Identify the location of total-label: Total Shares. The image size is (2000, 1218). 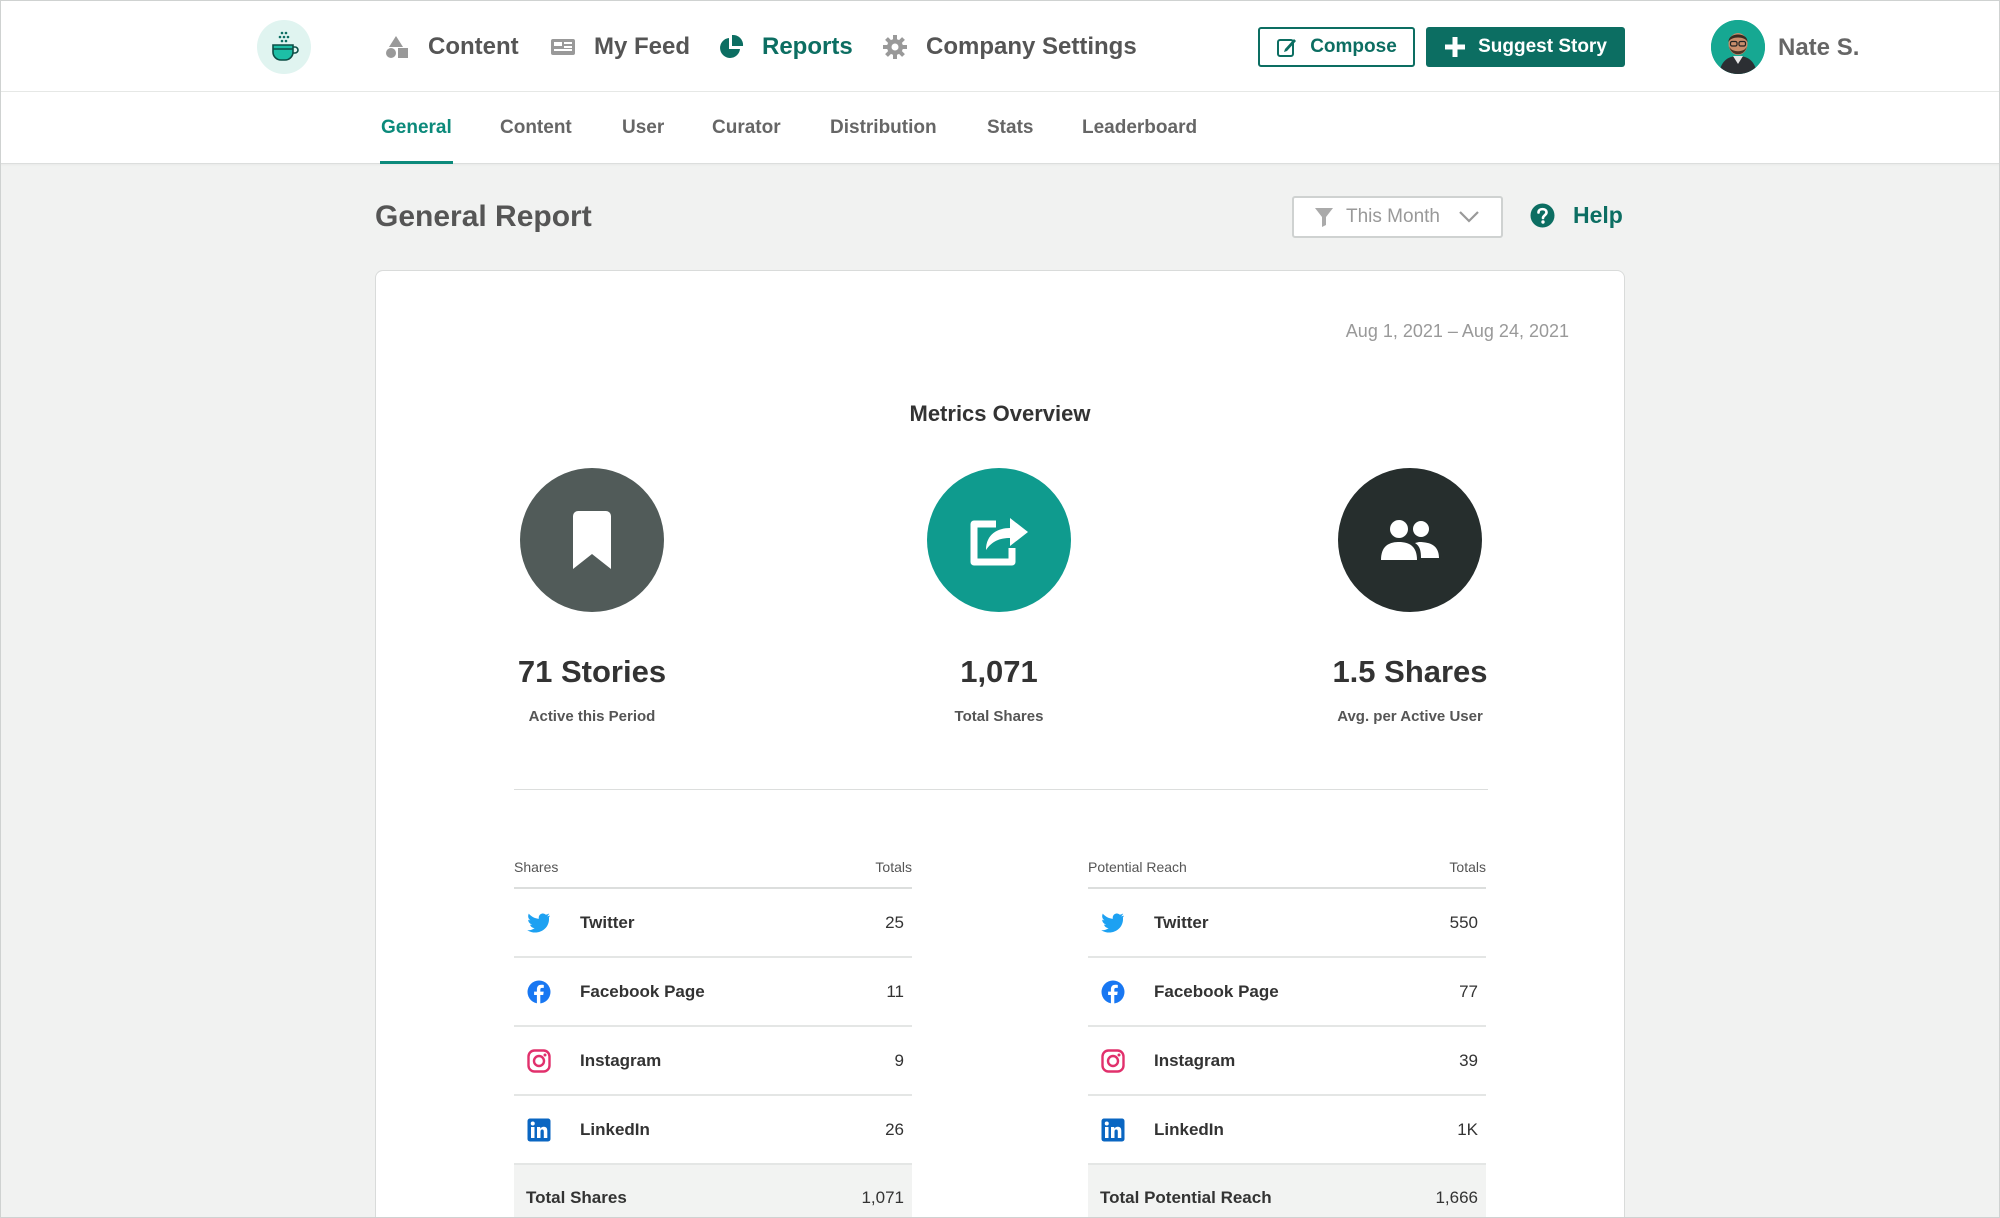
(576, 1197).